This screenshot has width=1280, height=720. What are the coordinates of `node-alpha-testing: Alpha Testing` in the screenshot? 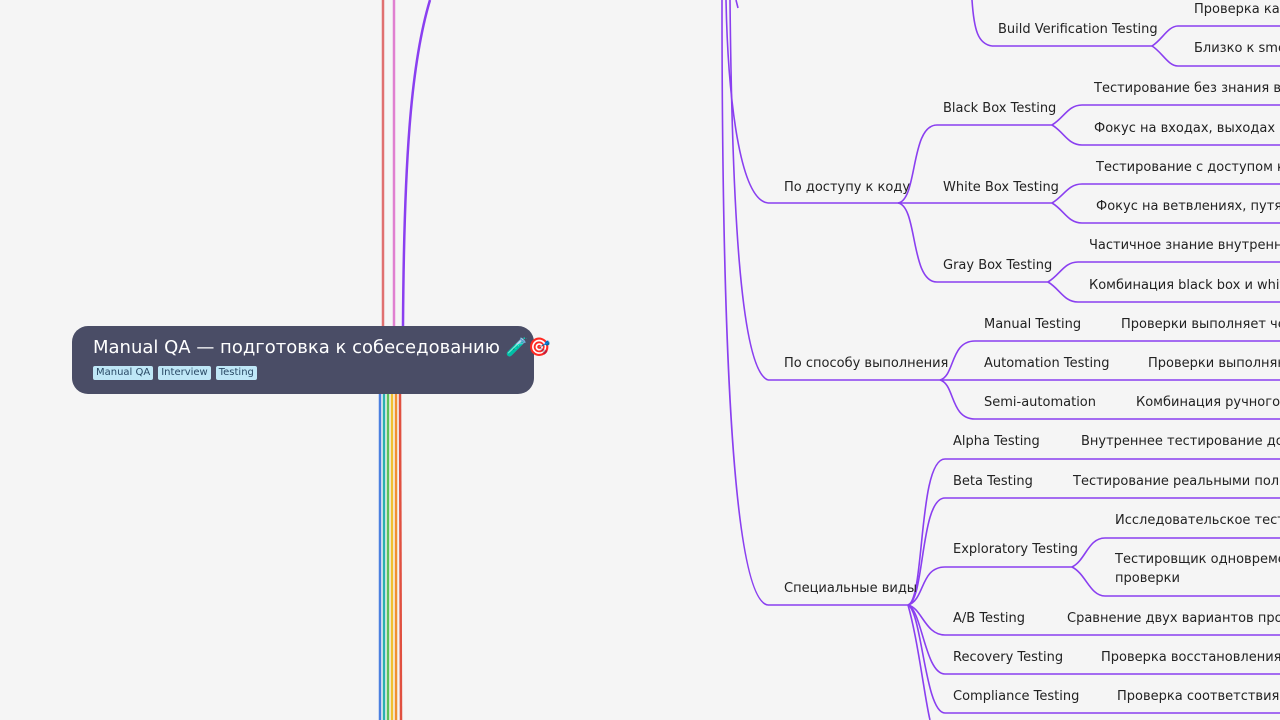 It's located at (996, 442).